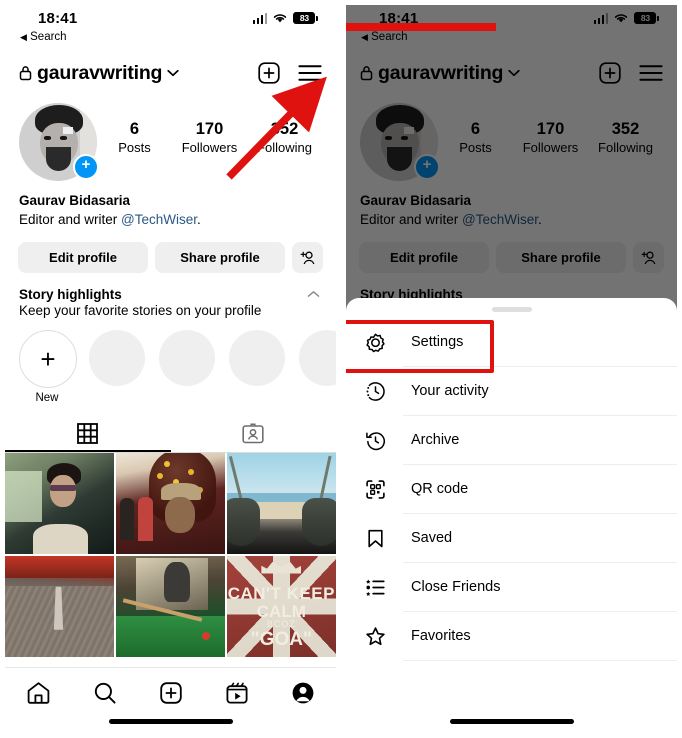 This screenshot has height=738, width=682. Describe the element at coordinates (209, 147) in the screenshot. I see `stat-label: Followers` at that location.